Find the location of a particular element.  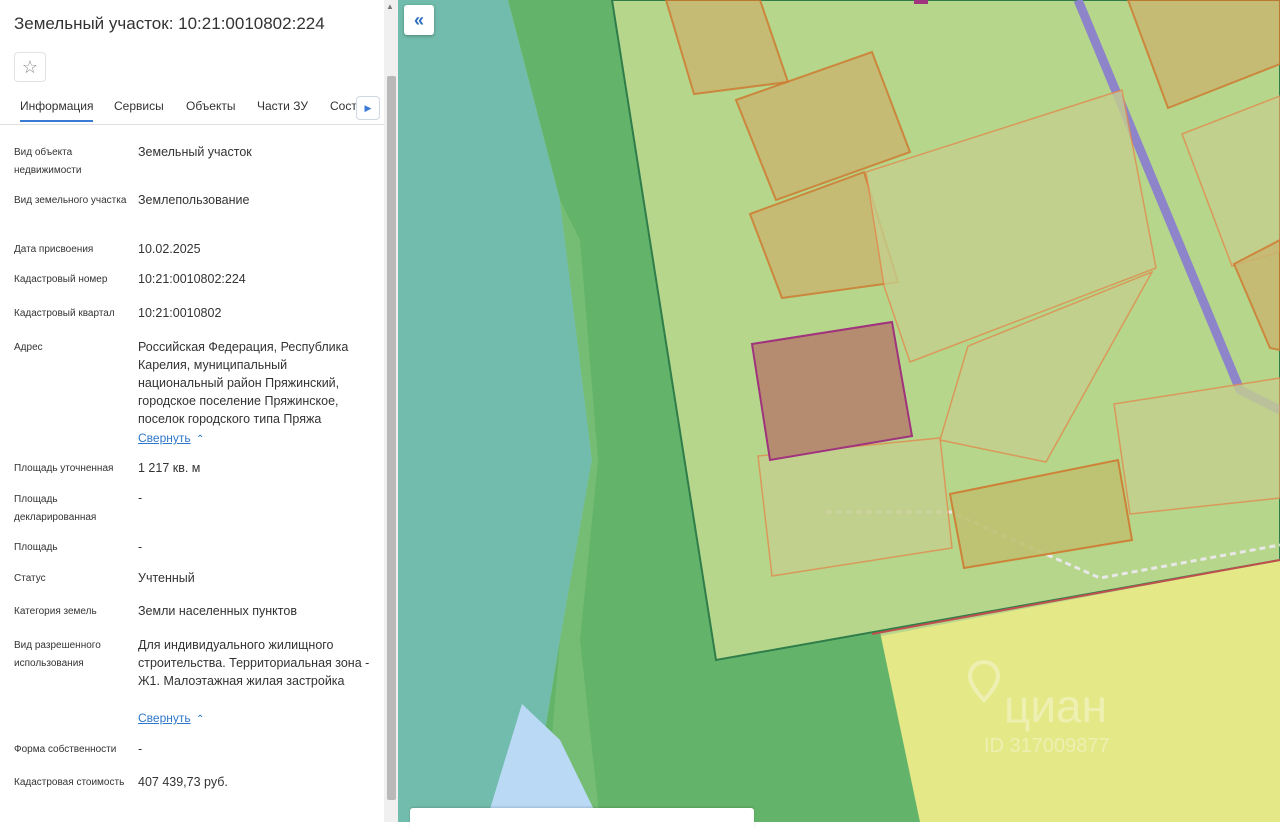

value-assign-date: 10.02.2025 is located at coordinates (169, 249).